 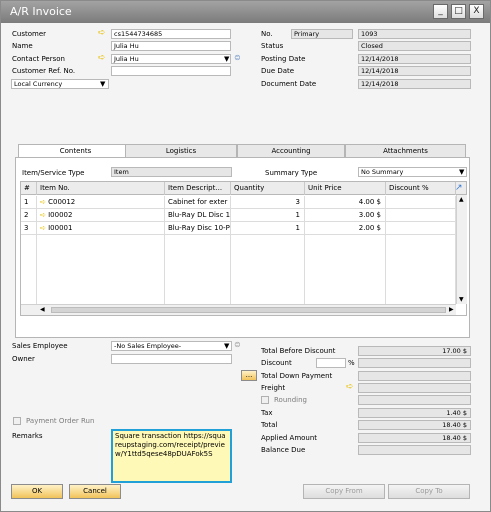 I want to click on table-row: 2 ➪ I00002 Blu-Ray DL Disc 1 1 3.00 $, so click(x=238, y=215).